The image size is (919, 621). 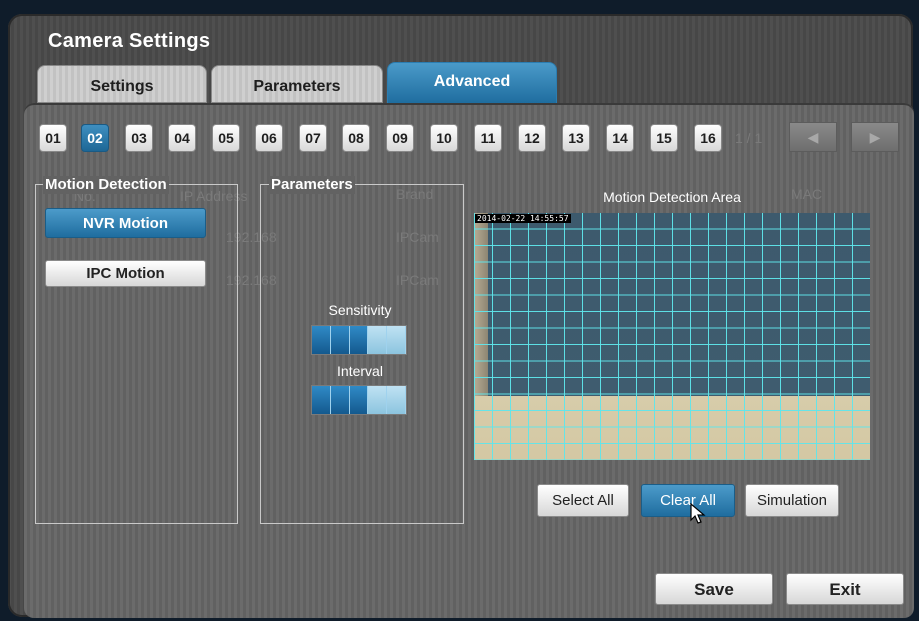 I want to click on detection-area-title: Motion Detection Area, so click(x=672, y=197).